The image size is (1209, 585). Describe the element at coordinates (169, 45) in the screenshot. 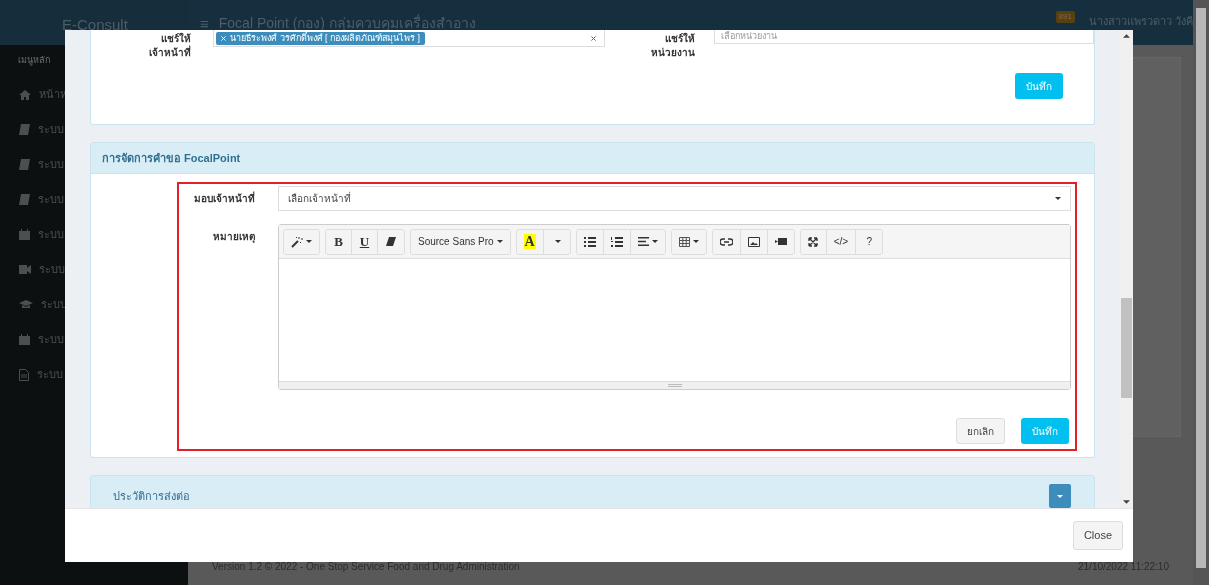

I see `field-label: แชร์ให้ เจ้าหน้าที่` at that location.